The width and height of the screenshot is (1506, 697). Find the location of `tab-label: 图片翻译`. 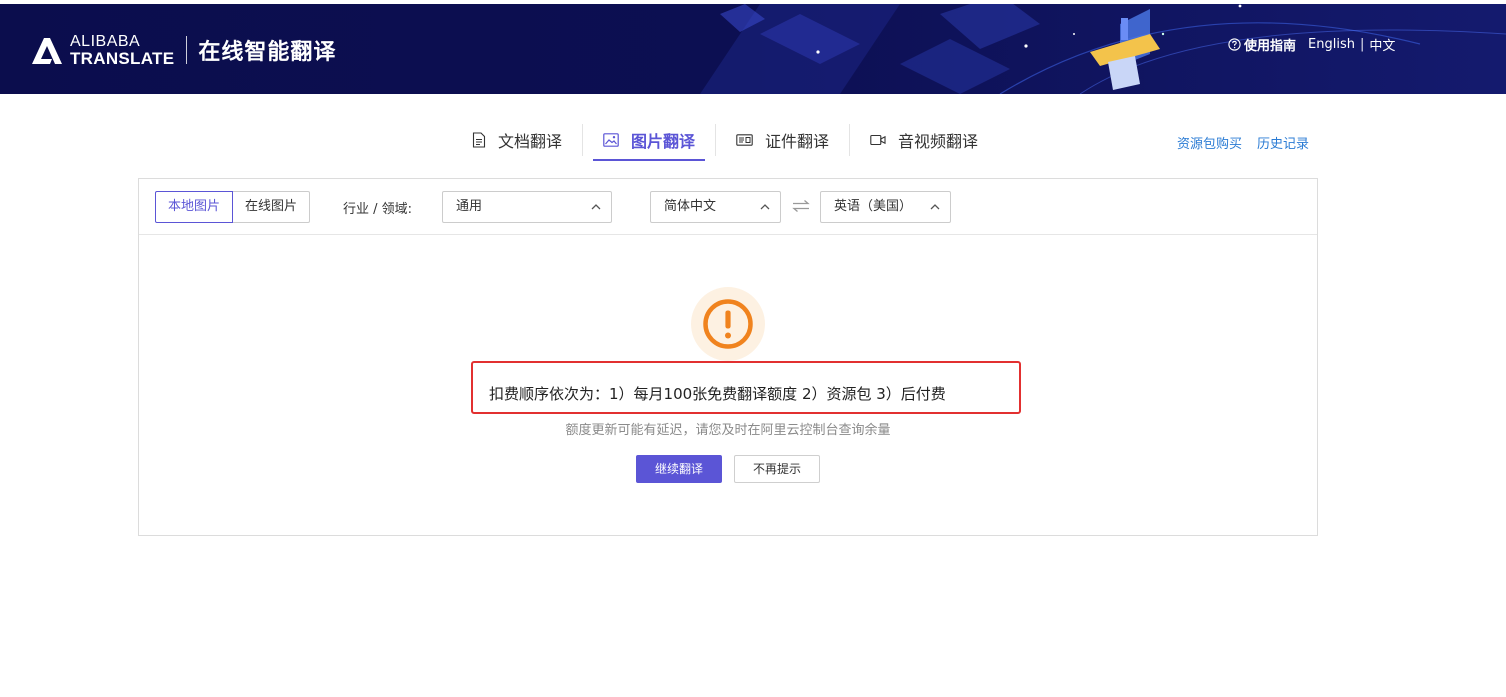

tab-label: 图片翻译 is located at coordinates (663, 141).